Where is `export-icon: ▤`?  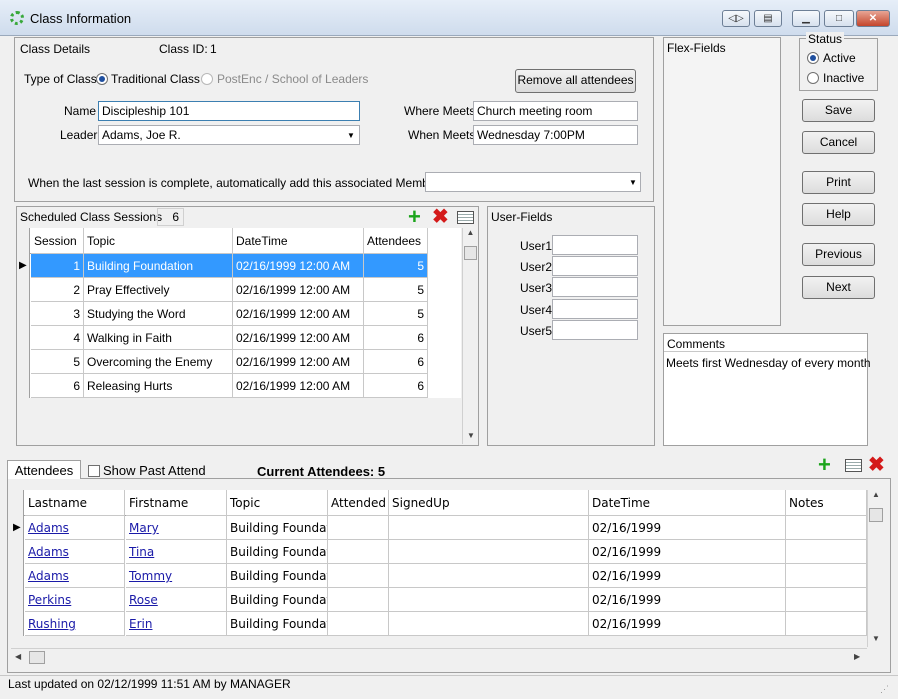
export-icon: ▤ is located at coordinates (768, 18).